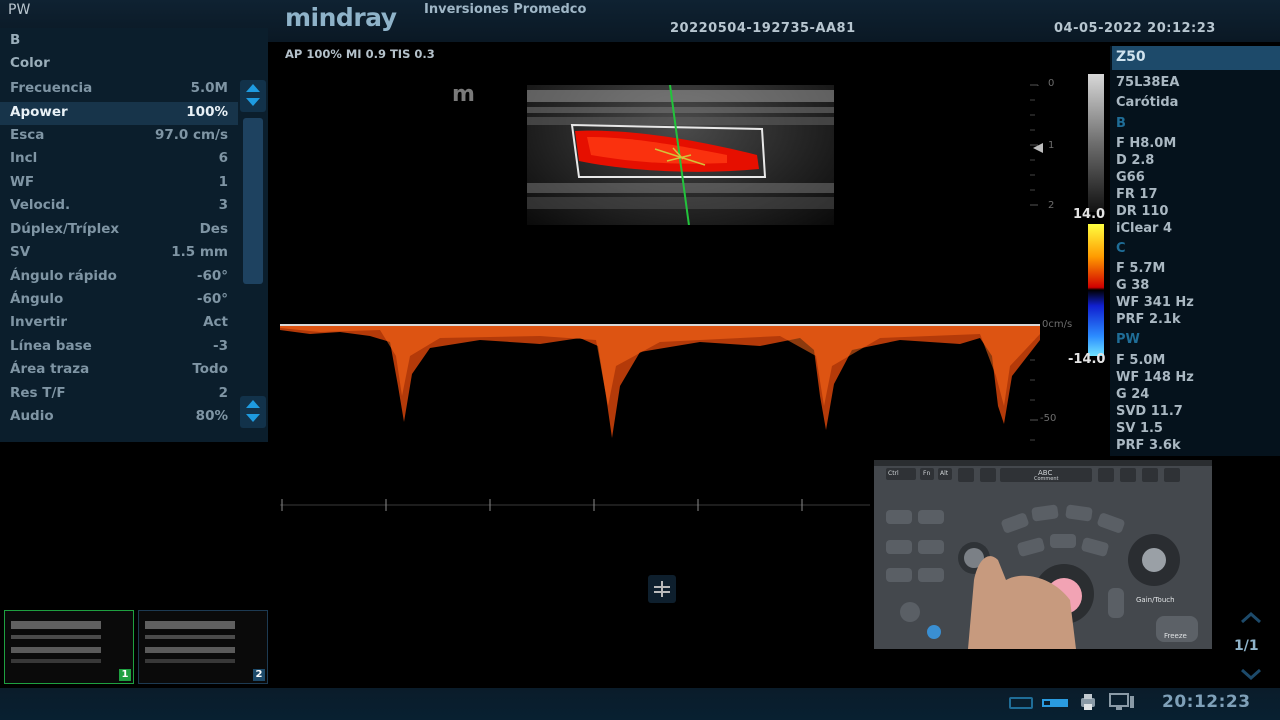 Image resolution: width=1280 pixels, height=720 pixels. Describe the element at coordinates (763, 28) in the screenshot. I see `patient-id: 20220504-192735-AA81` at that location.